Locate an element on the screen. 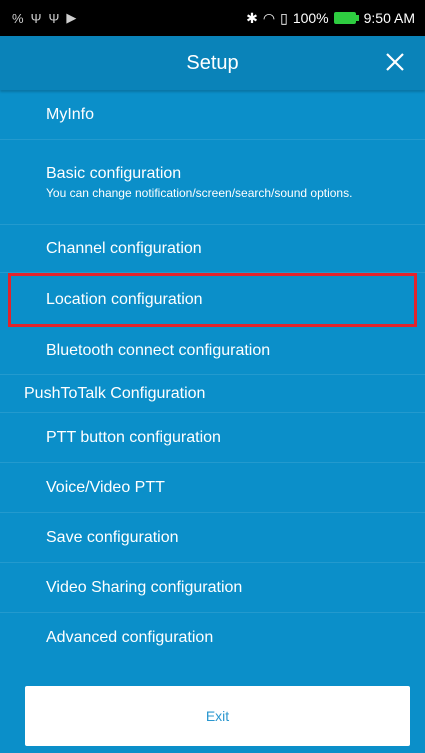 The image size is (425, 753). menu-item-bluetooth-configuration: Bluetooth connect configuration is located at coordinates (212, 351).